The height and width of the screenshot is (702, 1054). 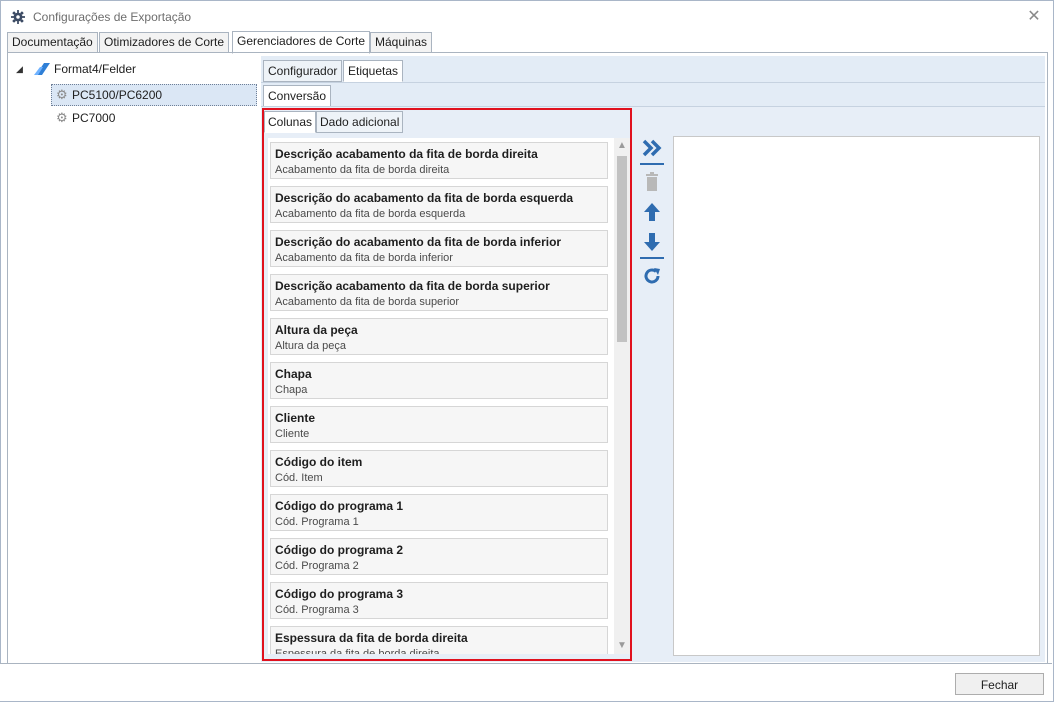 I want to click on title-bar: Configurações de Exportação ✕, so click(x=527, y=17).